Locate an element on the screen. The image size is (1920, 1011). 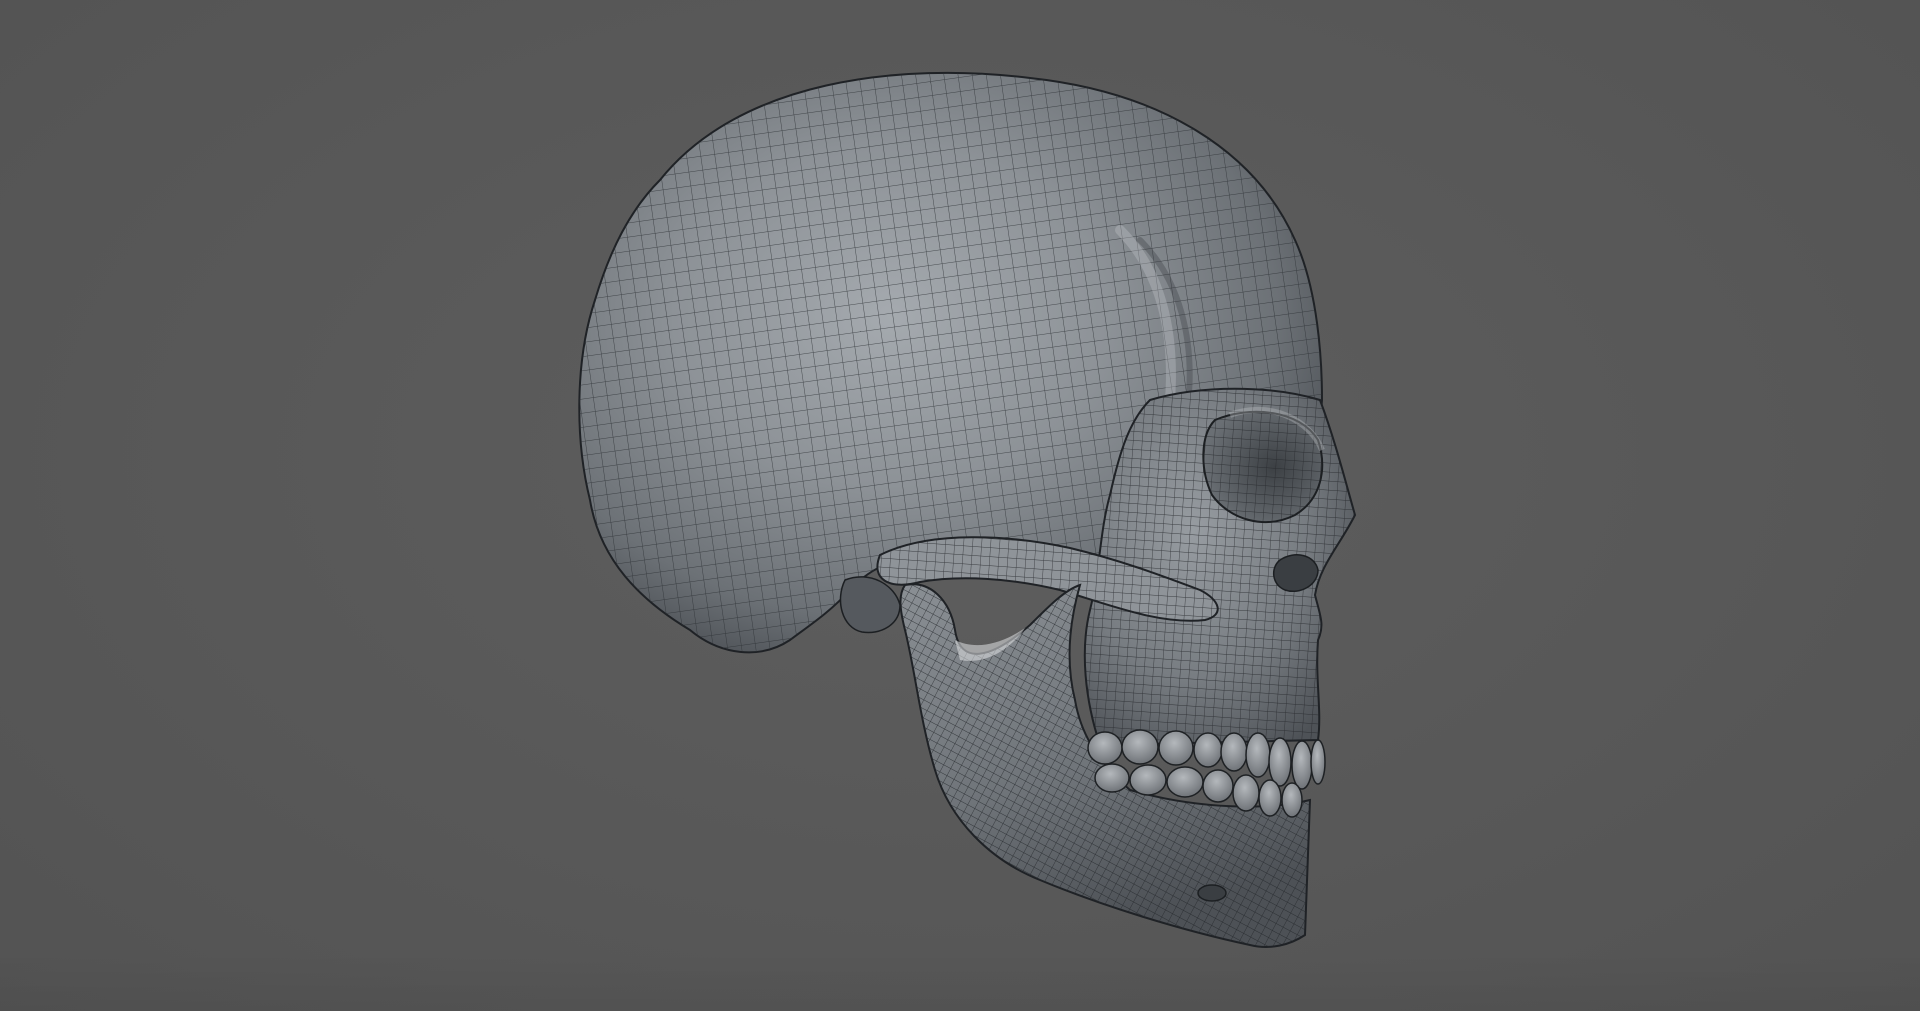
eye-socket is located at coordinates (1263, 465).